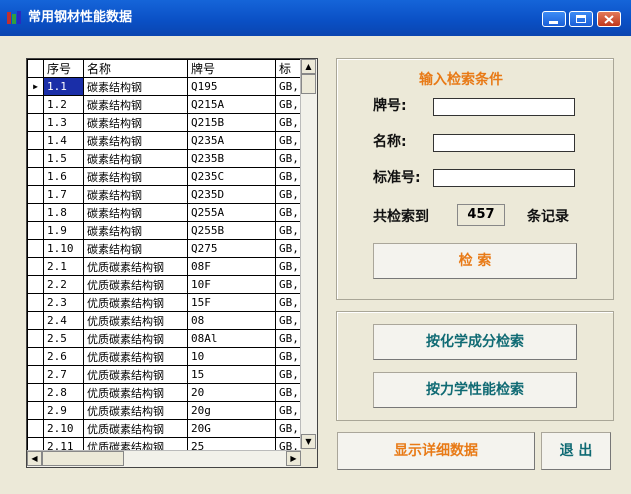 The image size is (631, 494). I want to click on vertical-scroll-thumb, so click(308, 84).